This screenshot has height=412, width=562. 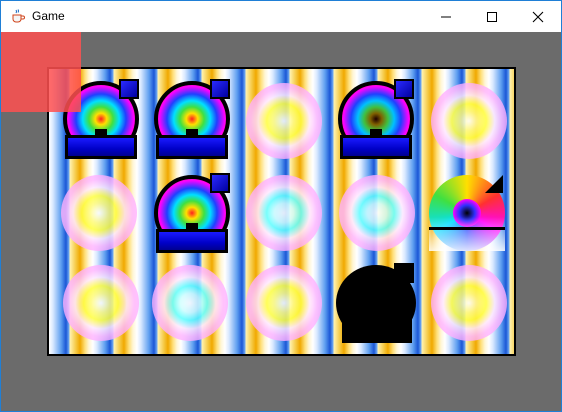 I want to click on close-button, so click(x=538, y=16).